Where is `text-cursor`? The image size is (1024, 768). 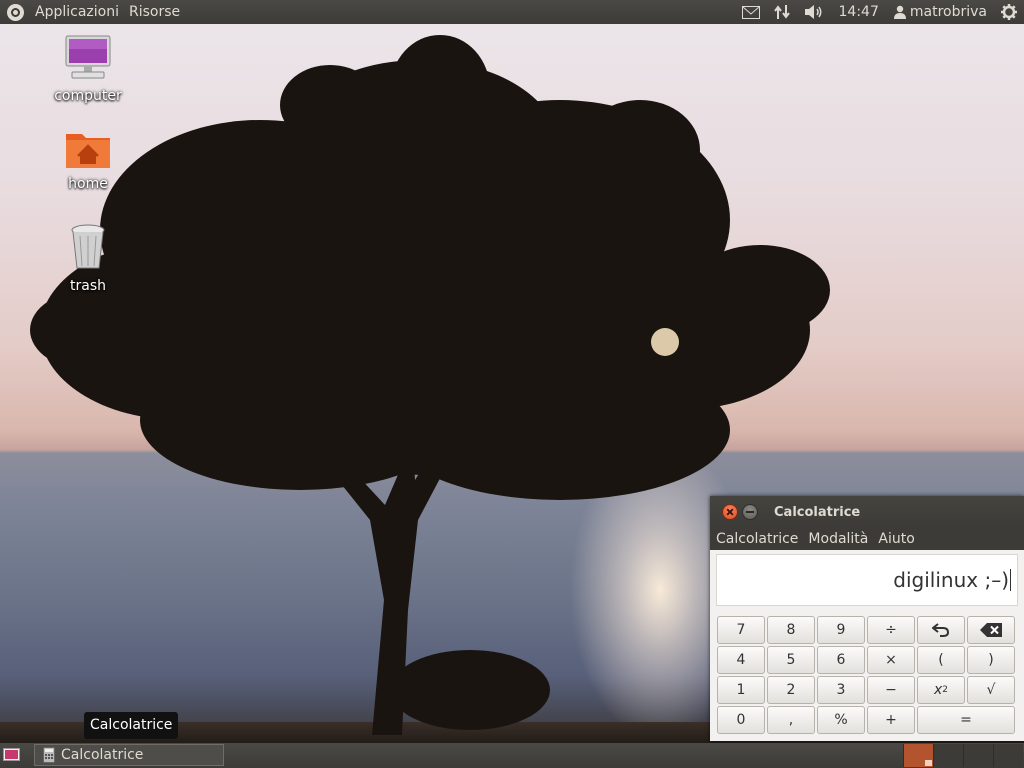
text-cursor is located at coordinates (1010, 580).